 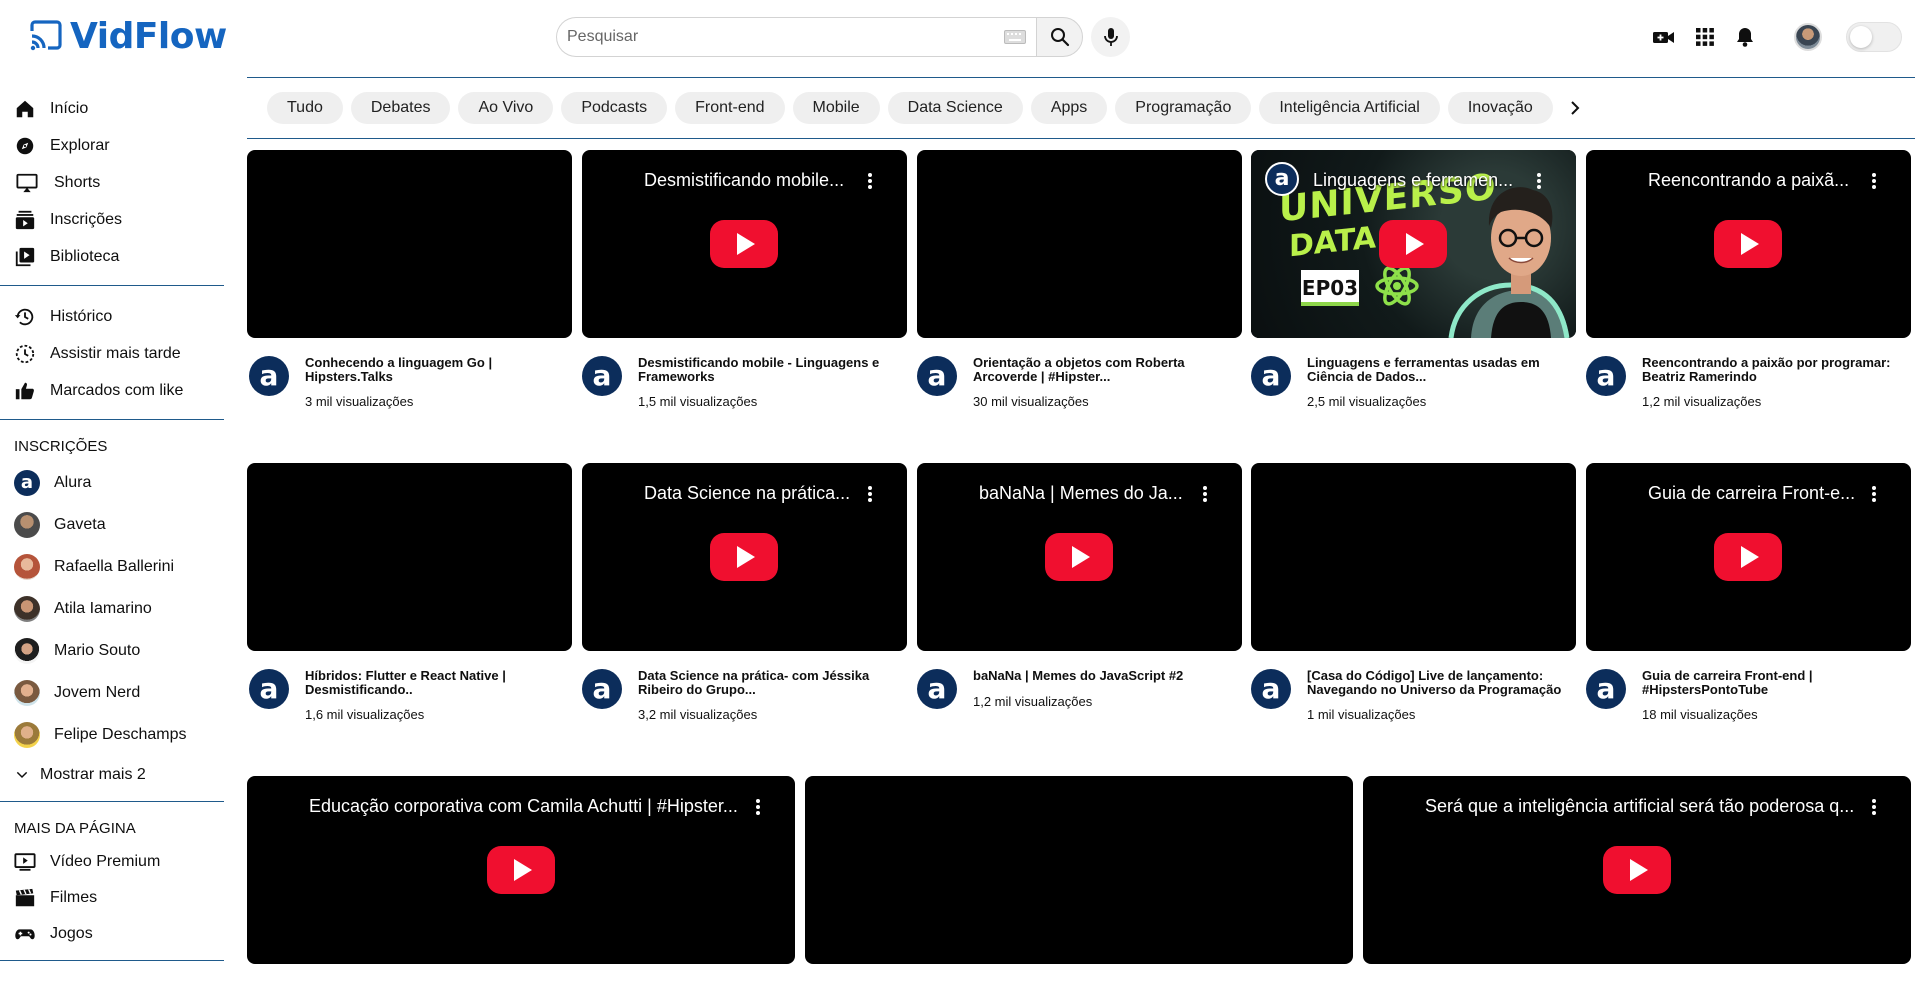 What do you see at coordinates (112, 256) in the screenshot?
I see `sidebar-item-biblioteca: Biblioteca` at bounding box center [112, 256].